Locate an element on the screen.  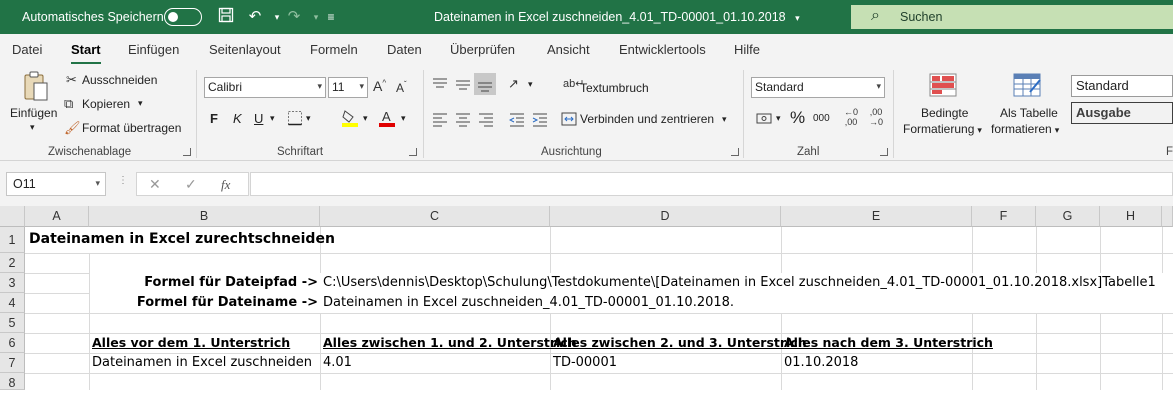
autosave-toggle is located at coordinates (183, 17).